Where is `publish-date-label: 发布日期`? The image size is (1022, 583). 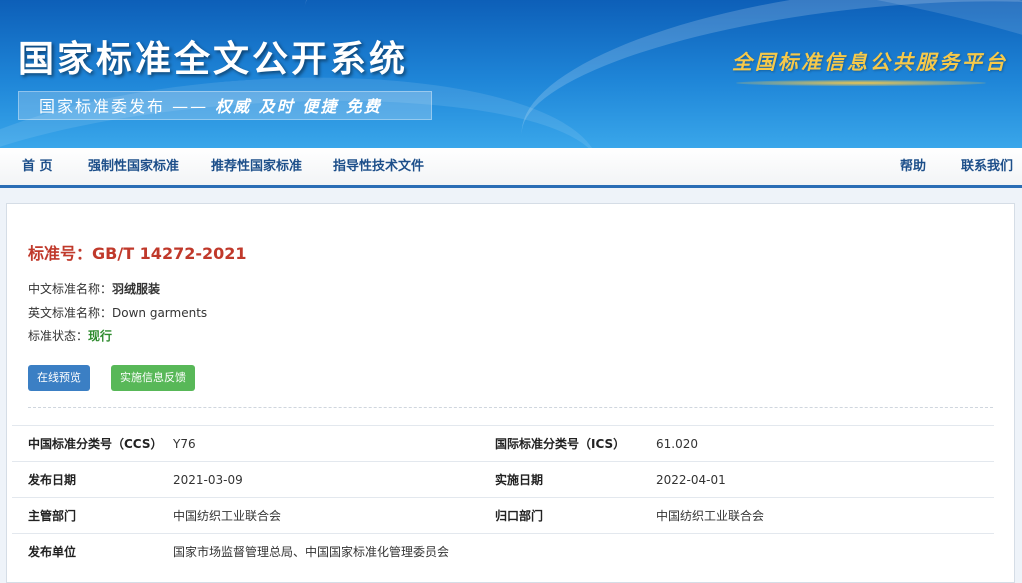
publish-date-label: 发布日期 is located at coordinates (92, 479).